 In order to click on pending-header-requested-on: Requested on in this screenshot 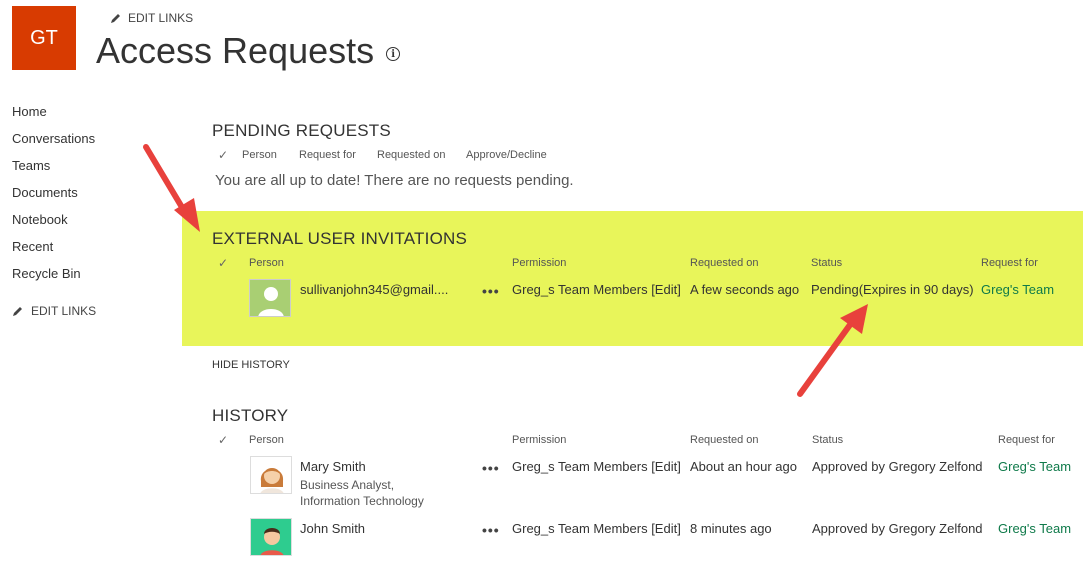, I will do `click(411, 155)`.